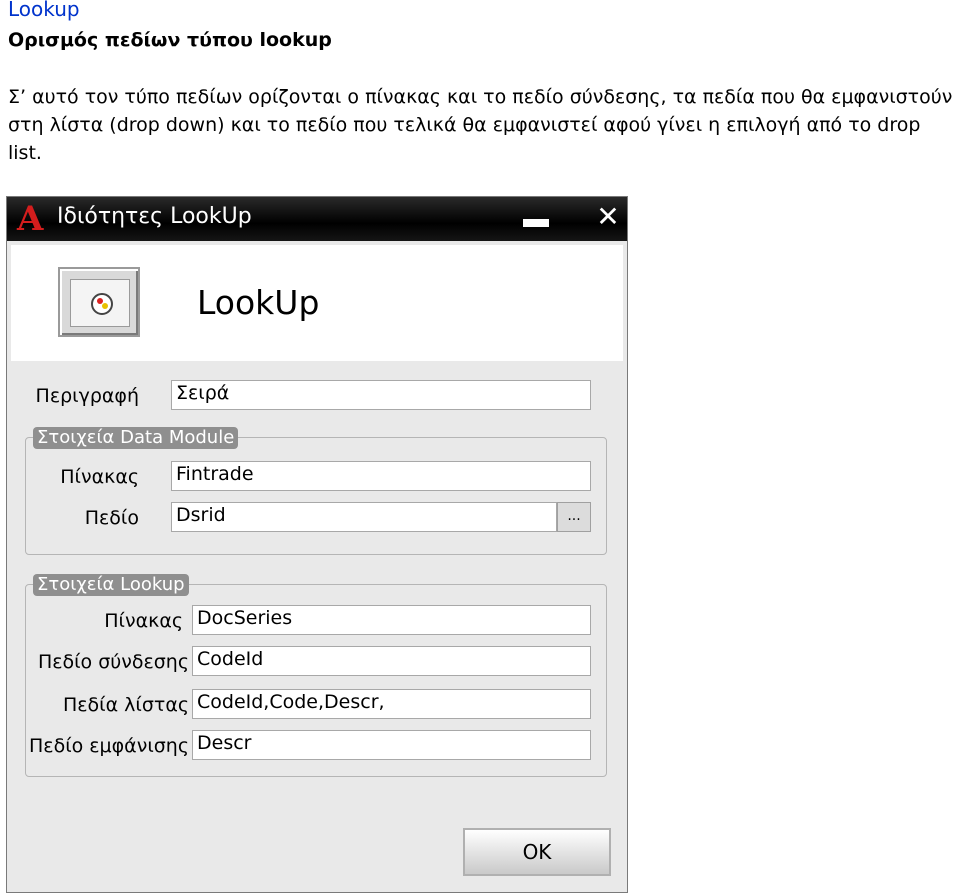  Describe the element at coordinates (316, 496) in the screenshot. I see `data-module-group` at that location.